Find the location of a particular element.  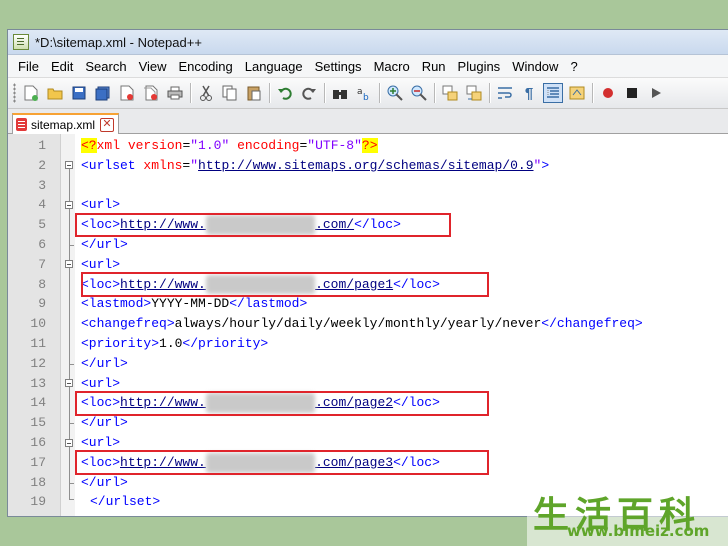

playback-macro-icon is located at coordinates (656, 93).